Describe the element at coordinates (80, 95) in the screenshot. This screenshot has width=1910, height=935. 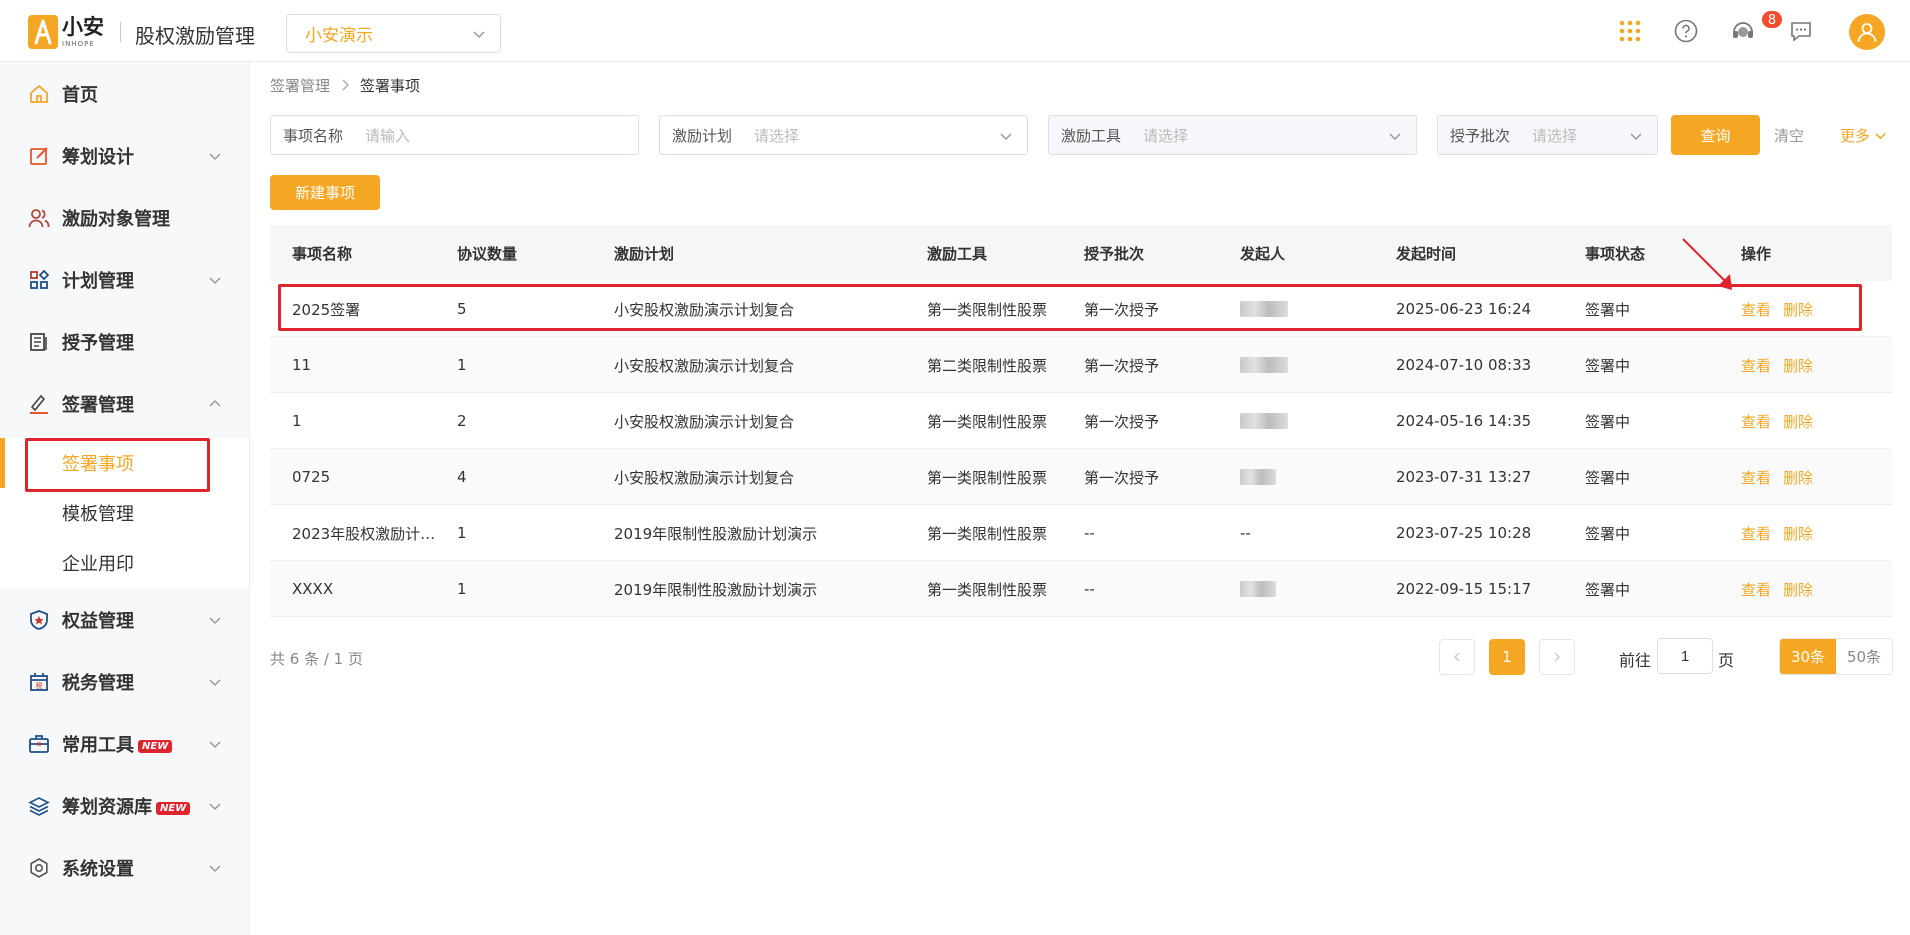
I see `sidebar-item-label: 首页` at that location.